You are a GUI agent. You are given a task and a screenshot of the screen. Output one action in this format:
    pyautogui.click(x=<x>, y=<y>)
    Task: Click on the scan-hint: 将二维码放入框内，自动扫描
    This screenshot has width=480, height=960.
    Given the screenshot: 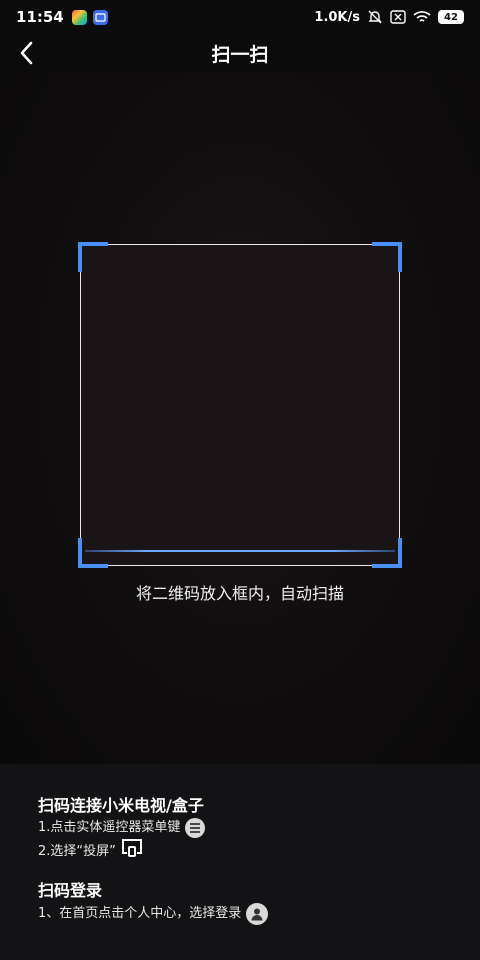 What is the action you would take?
    pyautogui.click(x=239, y=593)
    